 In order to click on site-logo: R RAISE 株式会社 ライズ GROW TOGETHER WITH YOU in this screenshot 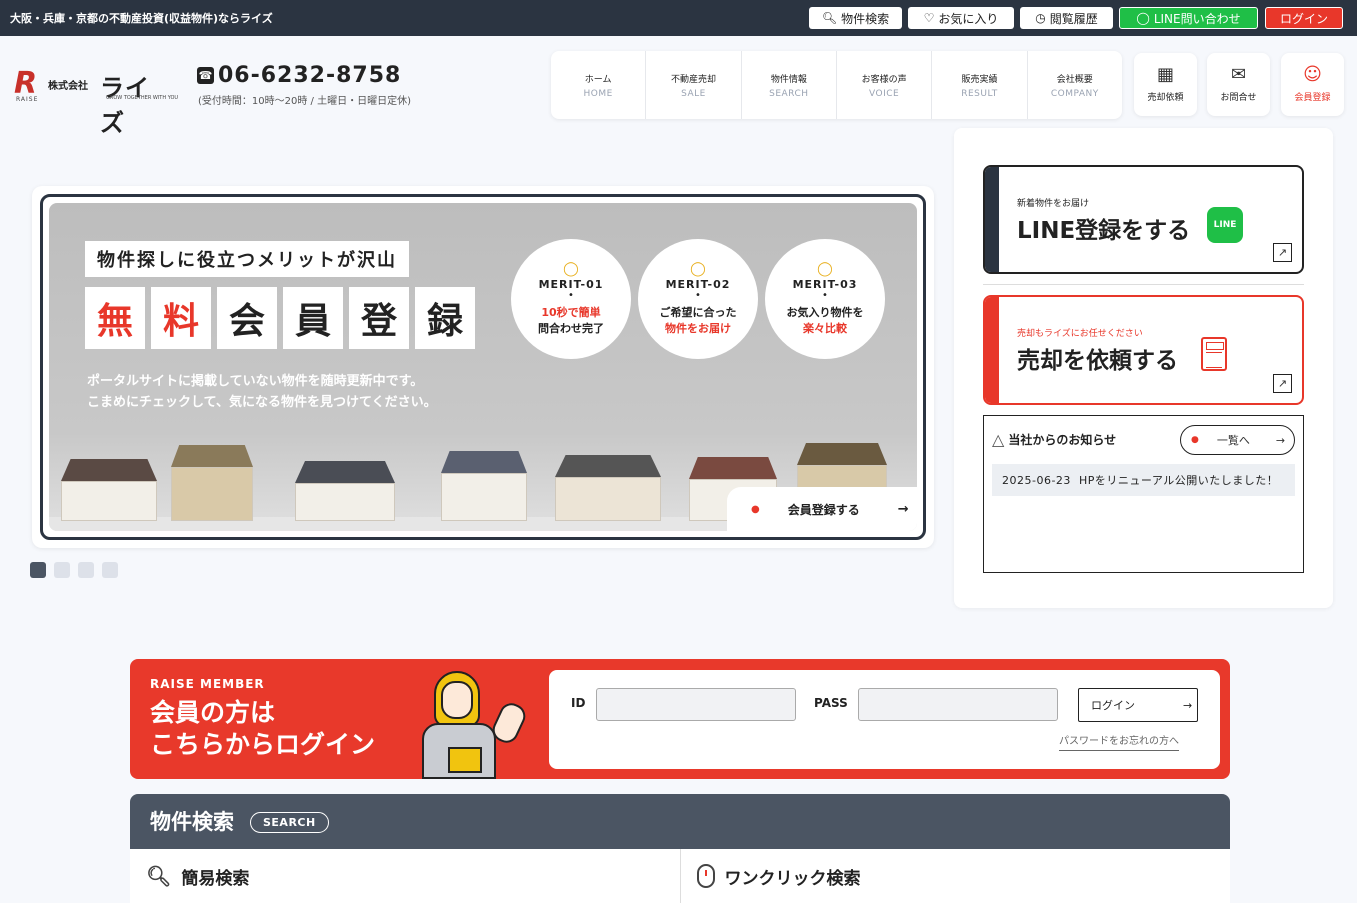, I will do `click(96, 101)`.